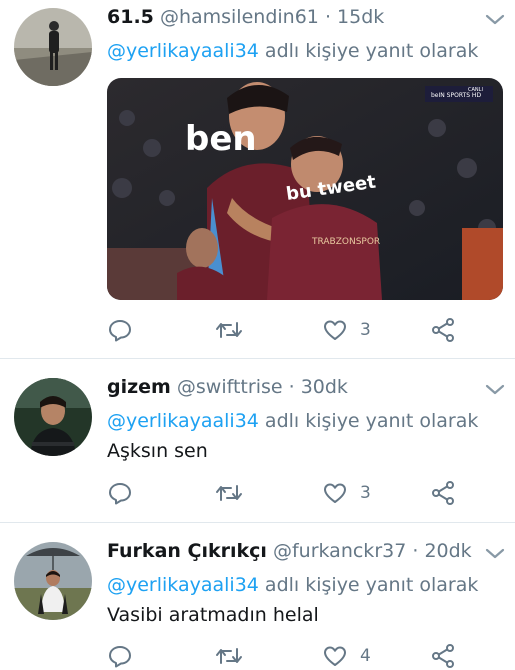 Image resolution: width=515 pixels, height=670 pixels. What do you see at coordinates (139, 387) in the screenshot?
I see `display-name: gizem` at bounding box center [139, 387].